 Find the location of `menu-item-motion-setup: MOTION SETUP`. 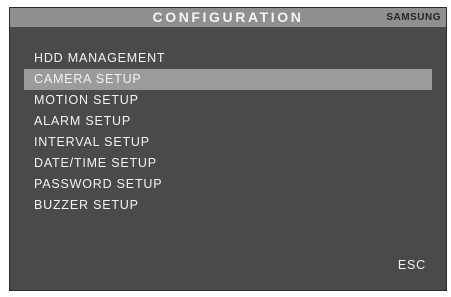

menu-item-motion-setup: MOTION SETUP is located at coordinates (228, 100).